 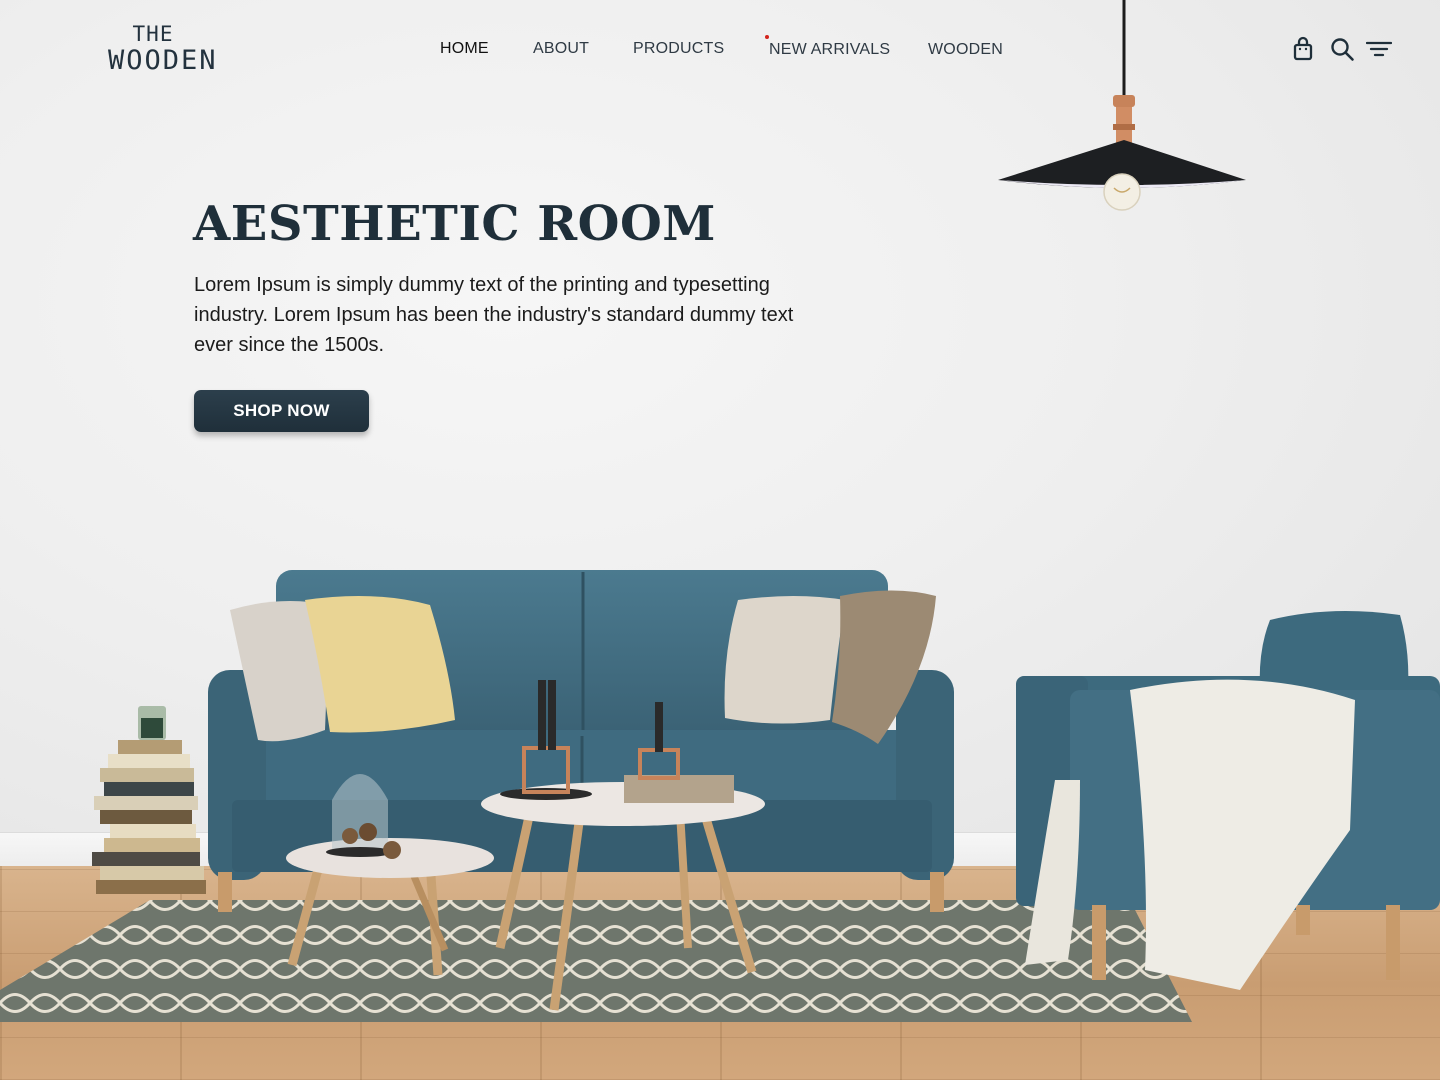 What do you see at coordinates (464, 49) in the screenshot?
I see `nav-item-home: HOME` at bounding box center [464, 49].